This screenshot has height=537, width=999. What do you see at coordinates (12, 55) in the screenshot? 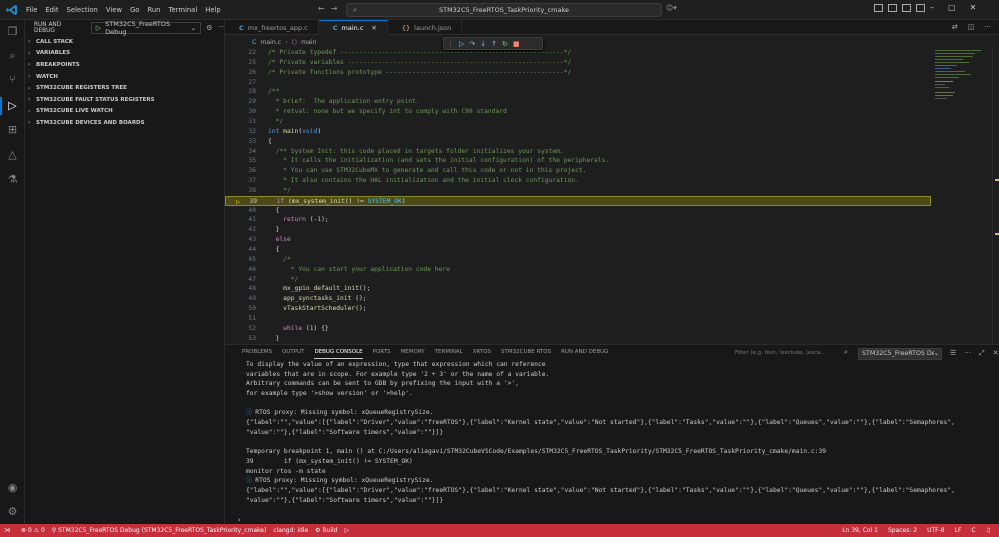
I see `search-icon: ⌕` at bounding box center [12, 55].